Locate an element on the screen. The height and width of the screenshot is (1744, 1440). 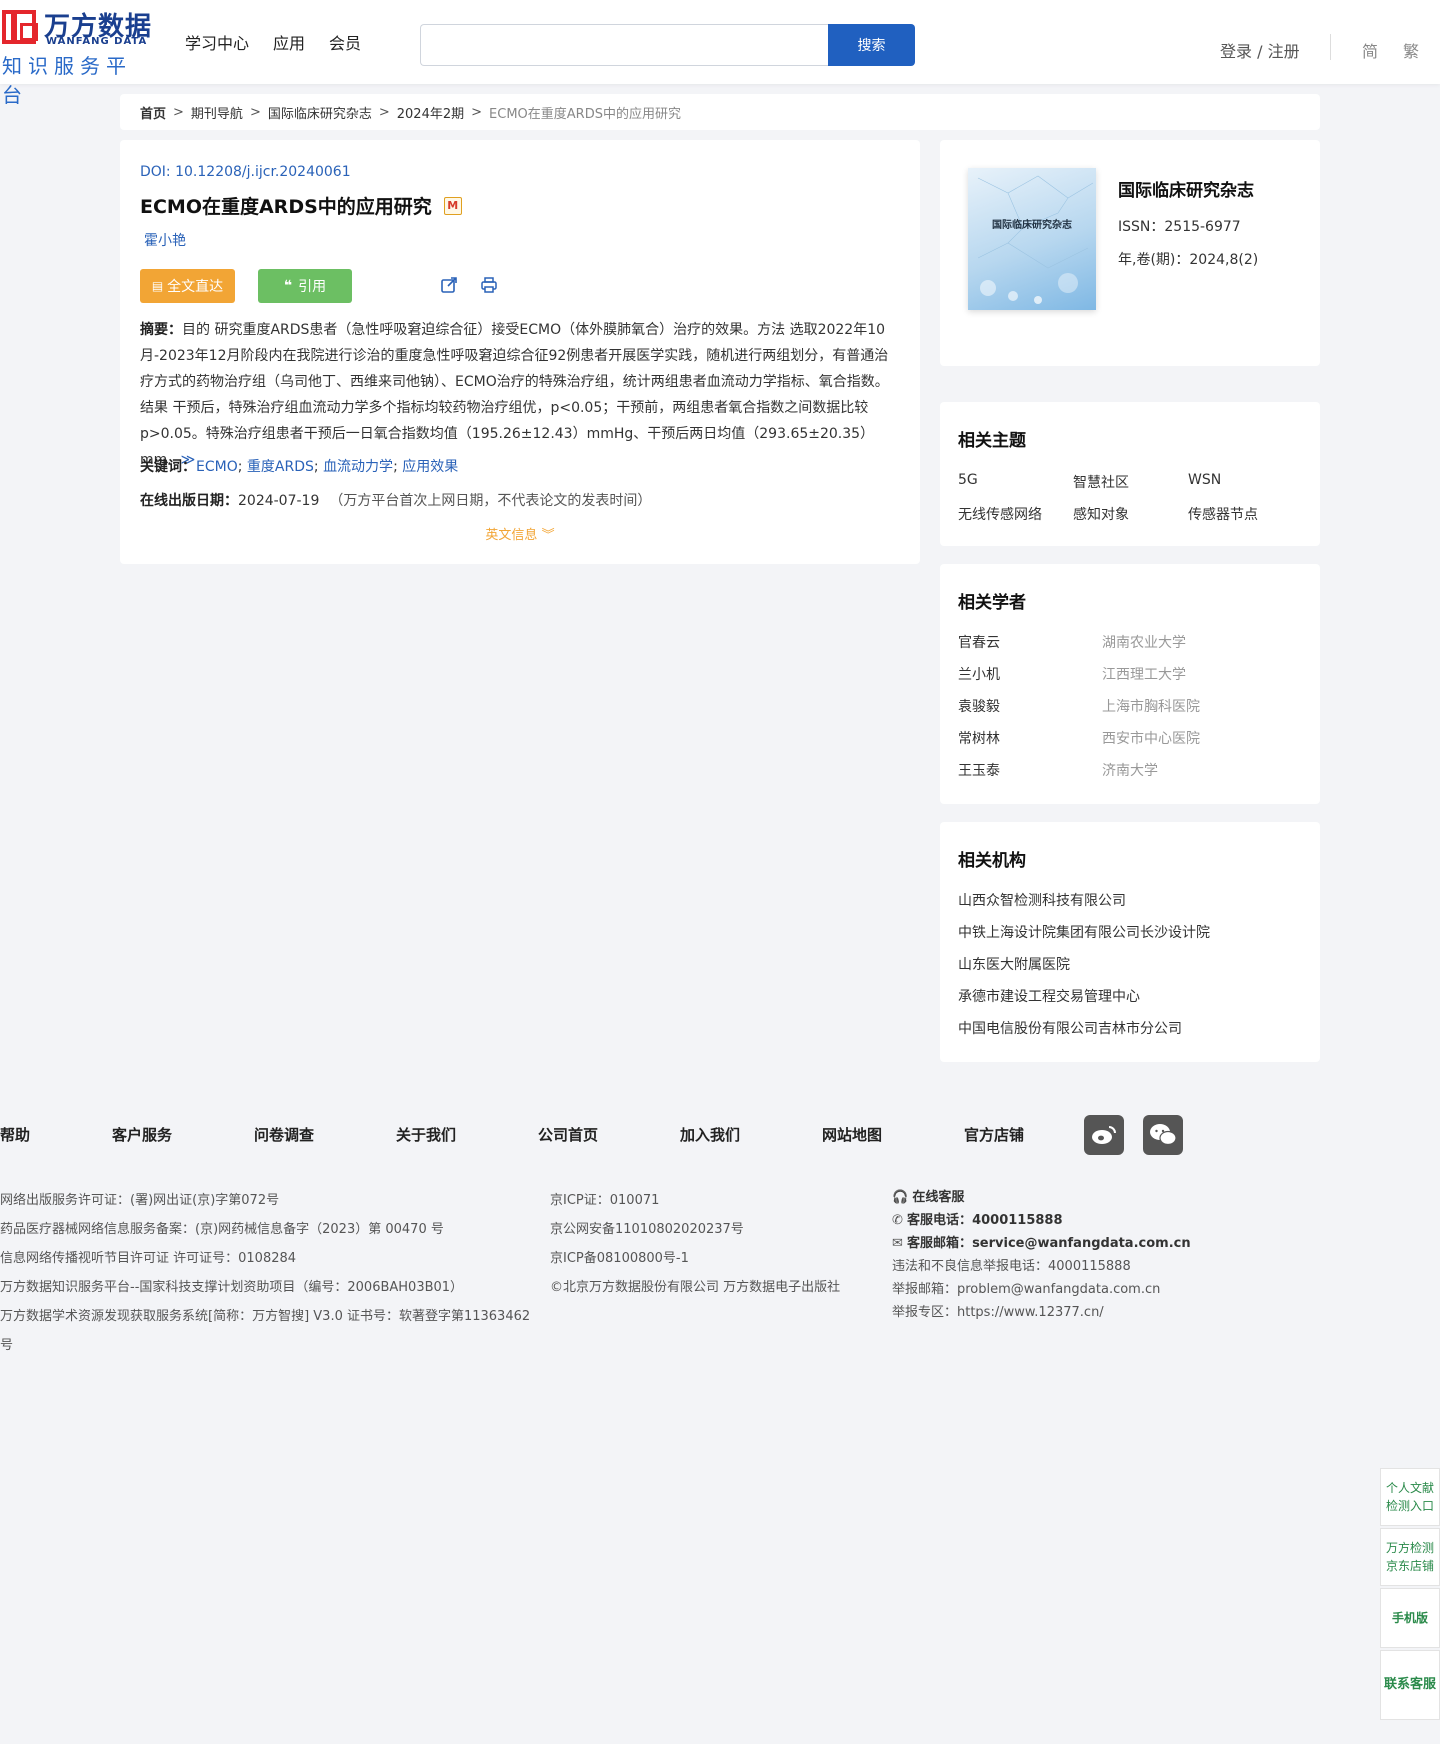
footer-link-sitemap: 网站地图 is located at coordinates (852, 1134).